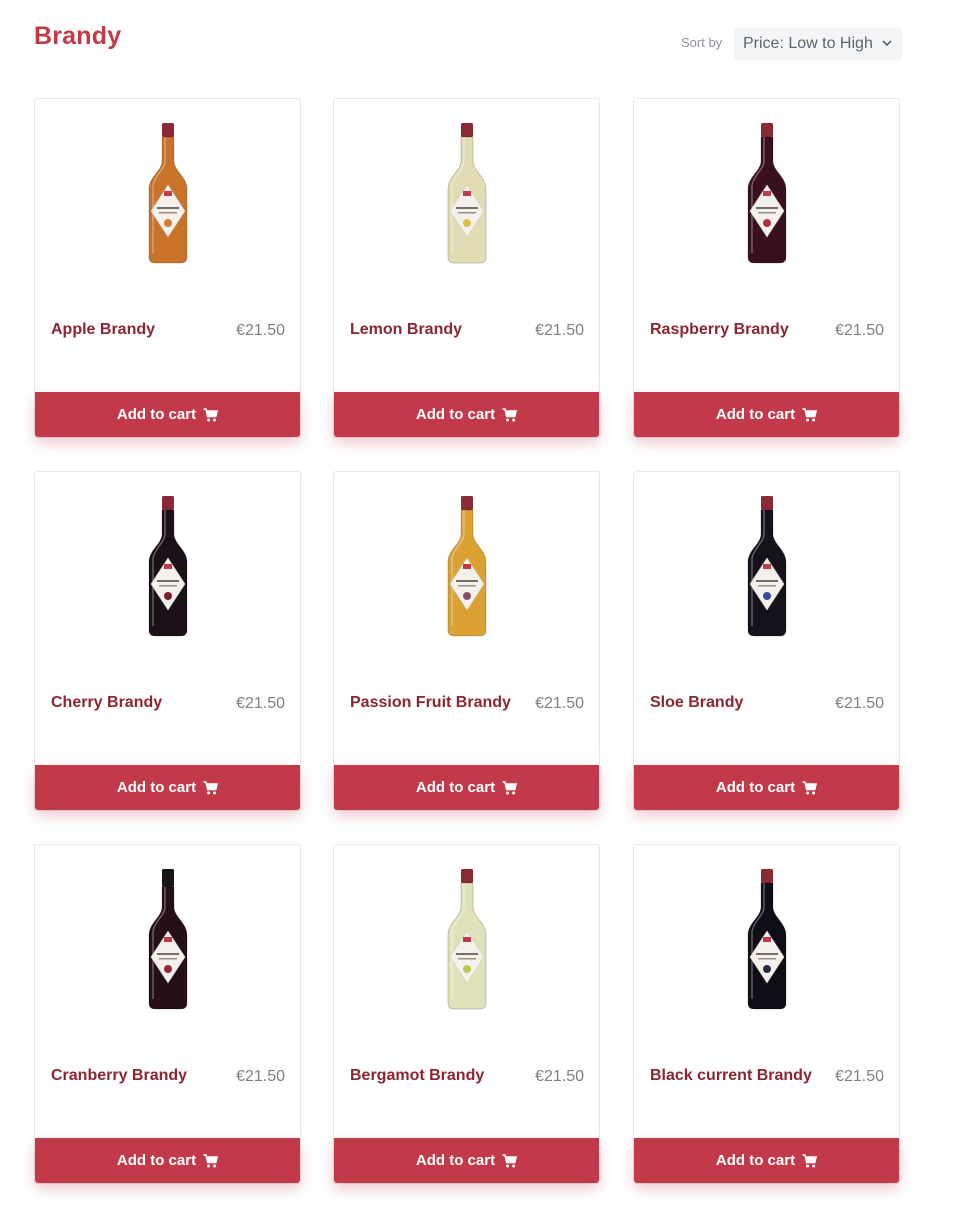  What do you see at coordinates (702, 42) in the screenshot?
I see `sort-label: Sort by` at bounding box center [702, 42].